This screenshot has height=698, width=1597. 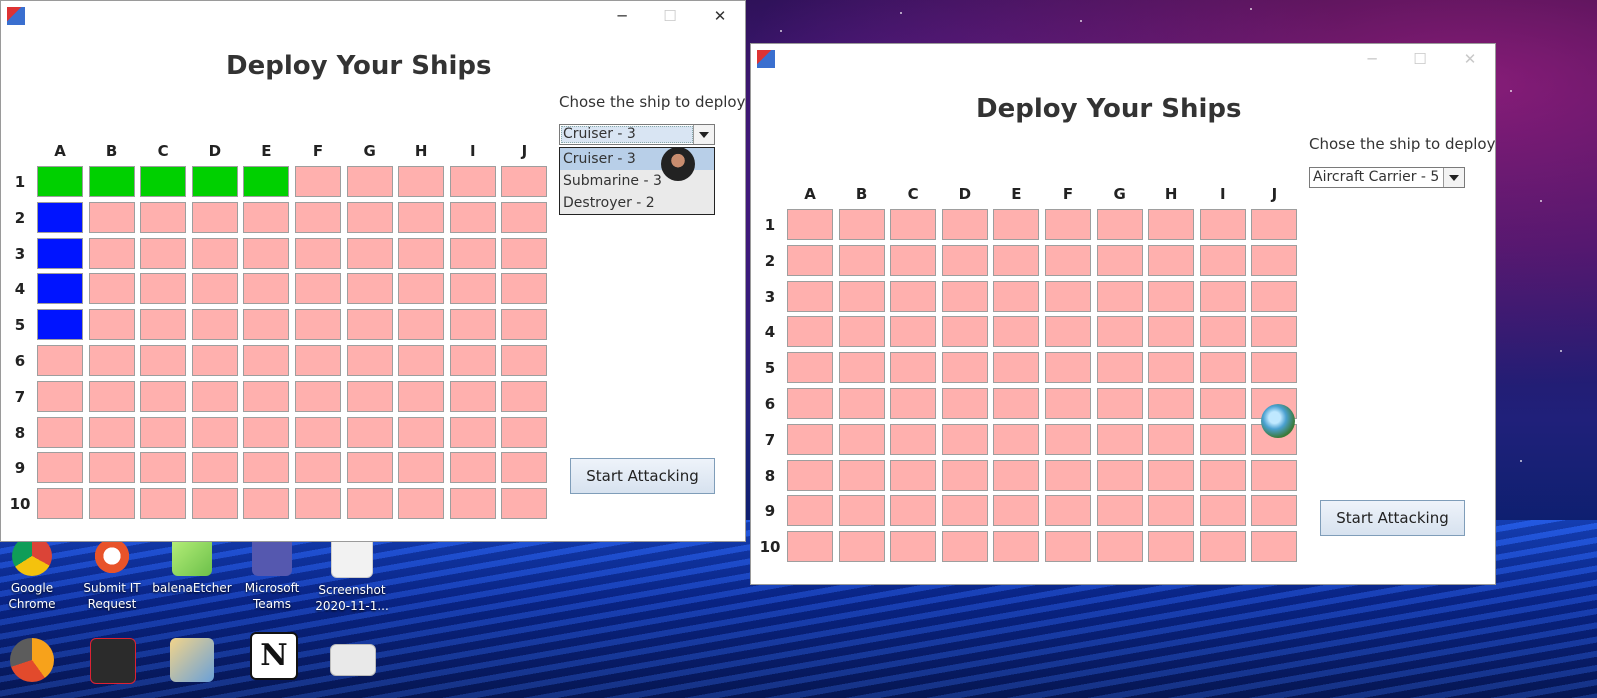 What do you see at coordinates (913, 260) in the screenshot?
I see `grid-cell-c2` at bounding box center [913, 260].